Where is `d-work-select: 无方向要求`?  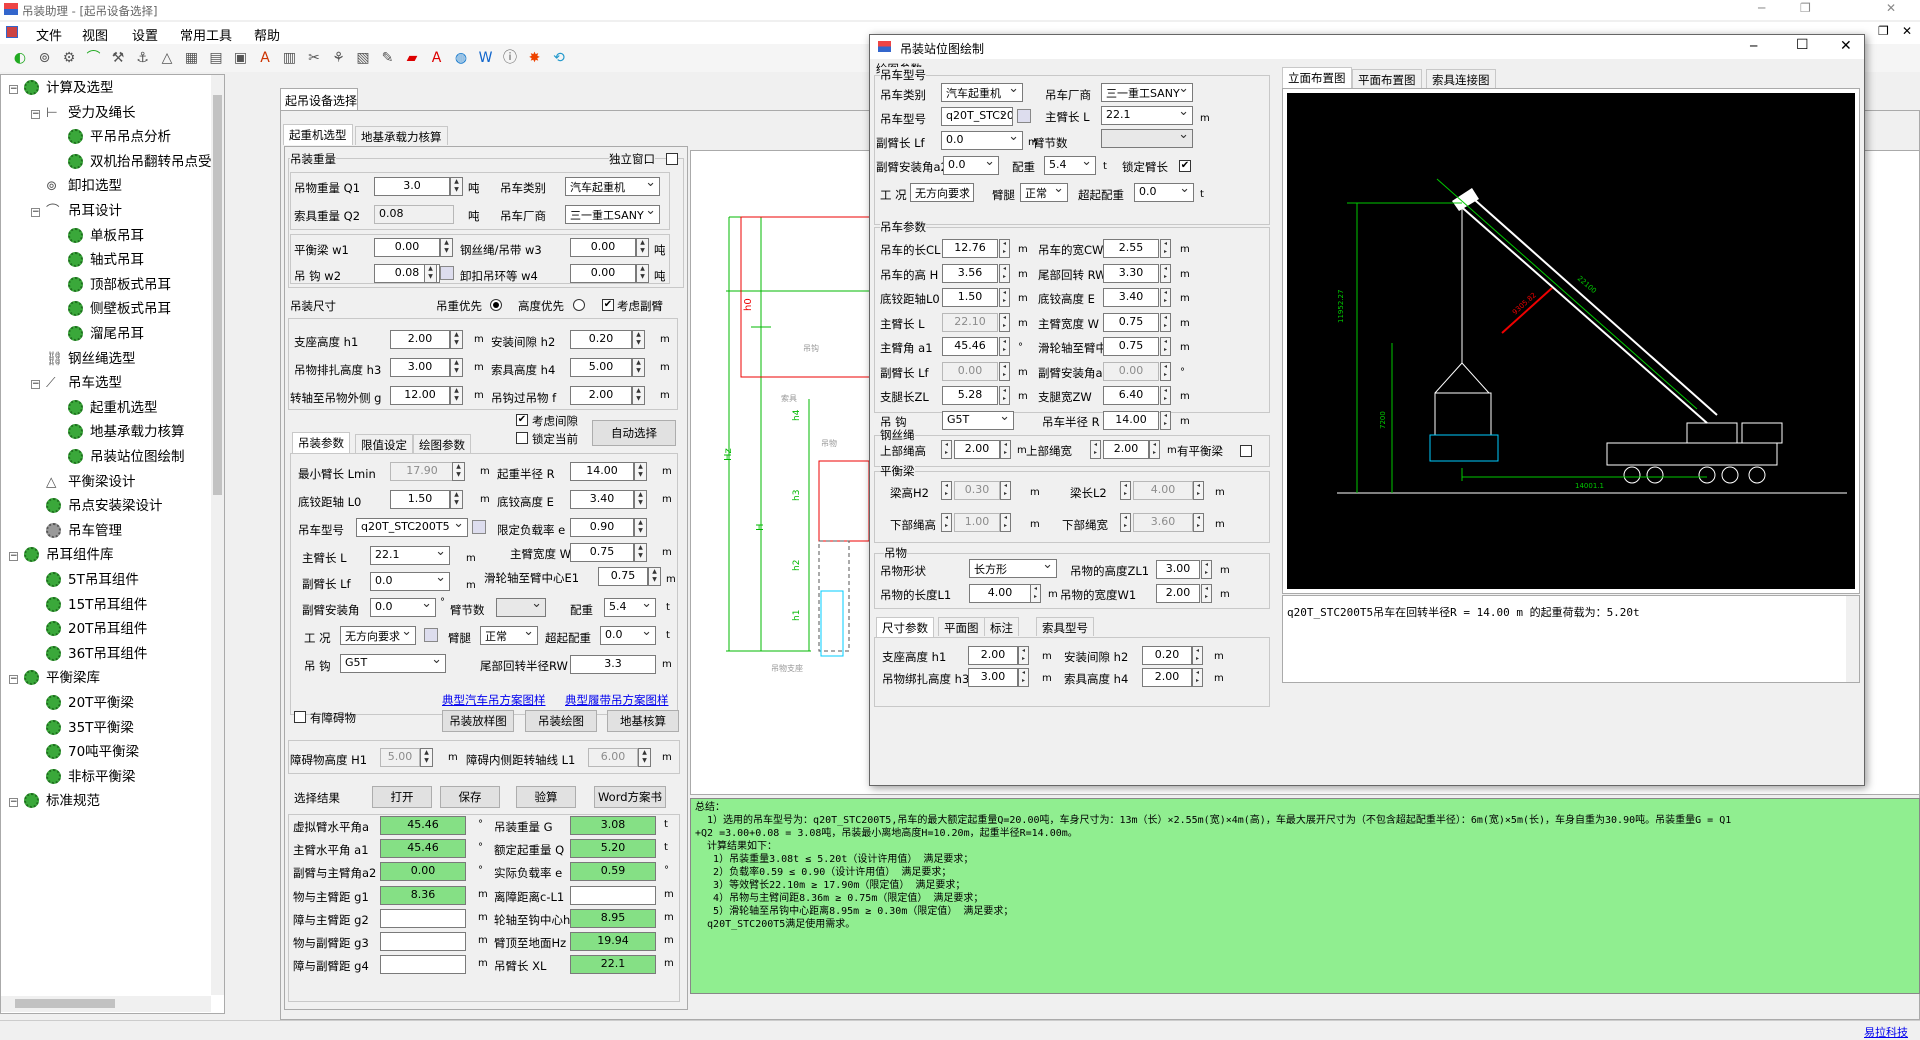
d-work-select: 无方向要求 is located at coordinates (942, 192).